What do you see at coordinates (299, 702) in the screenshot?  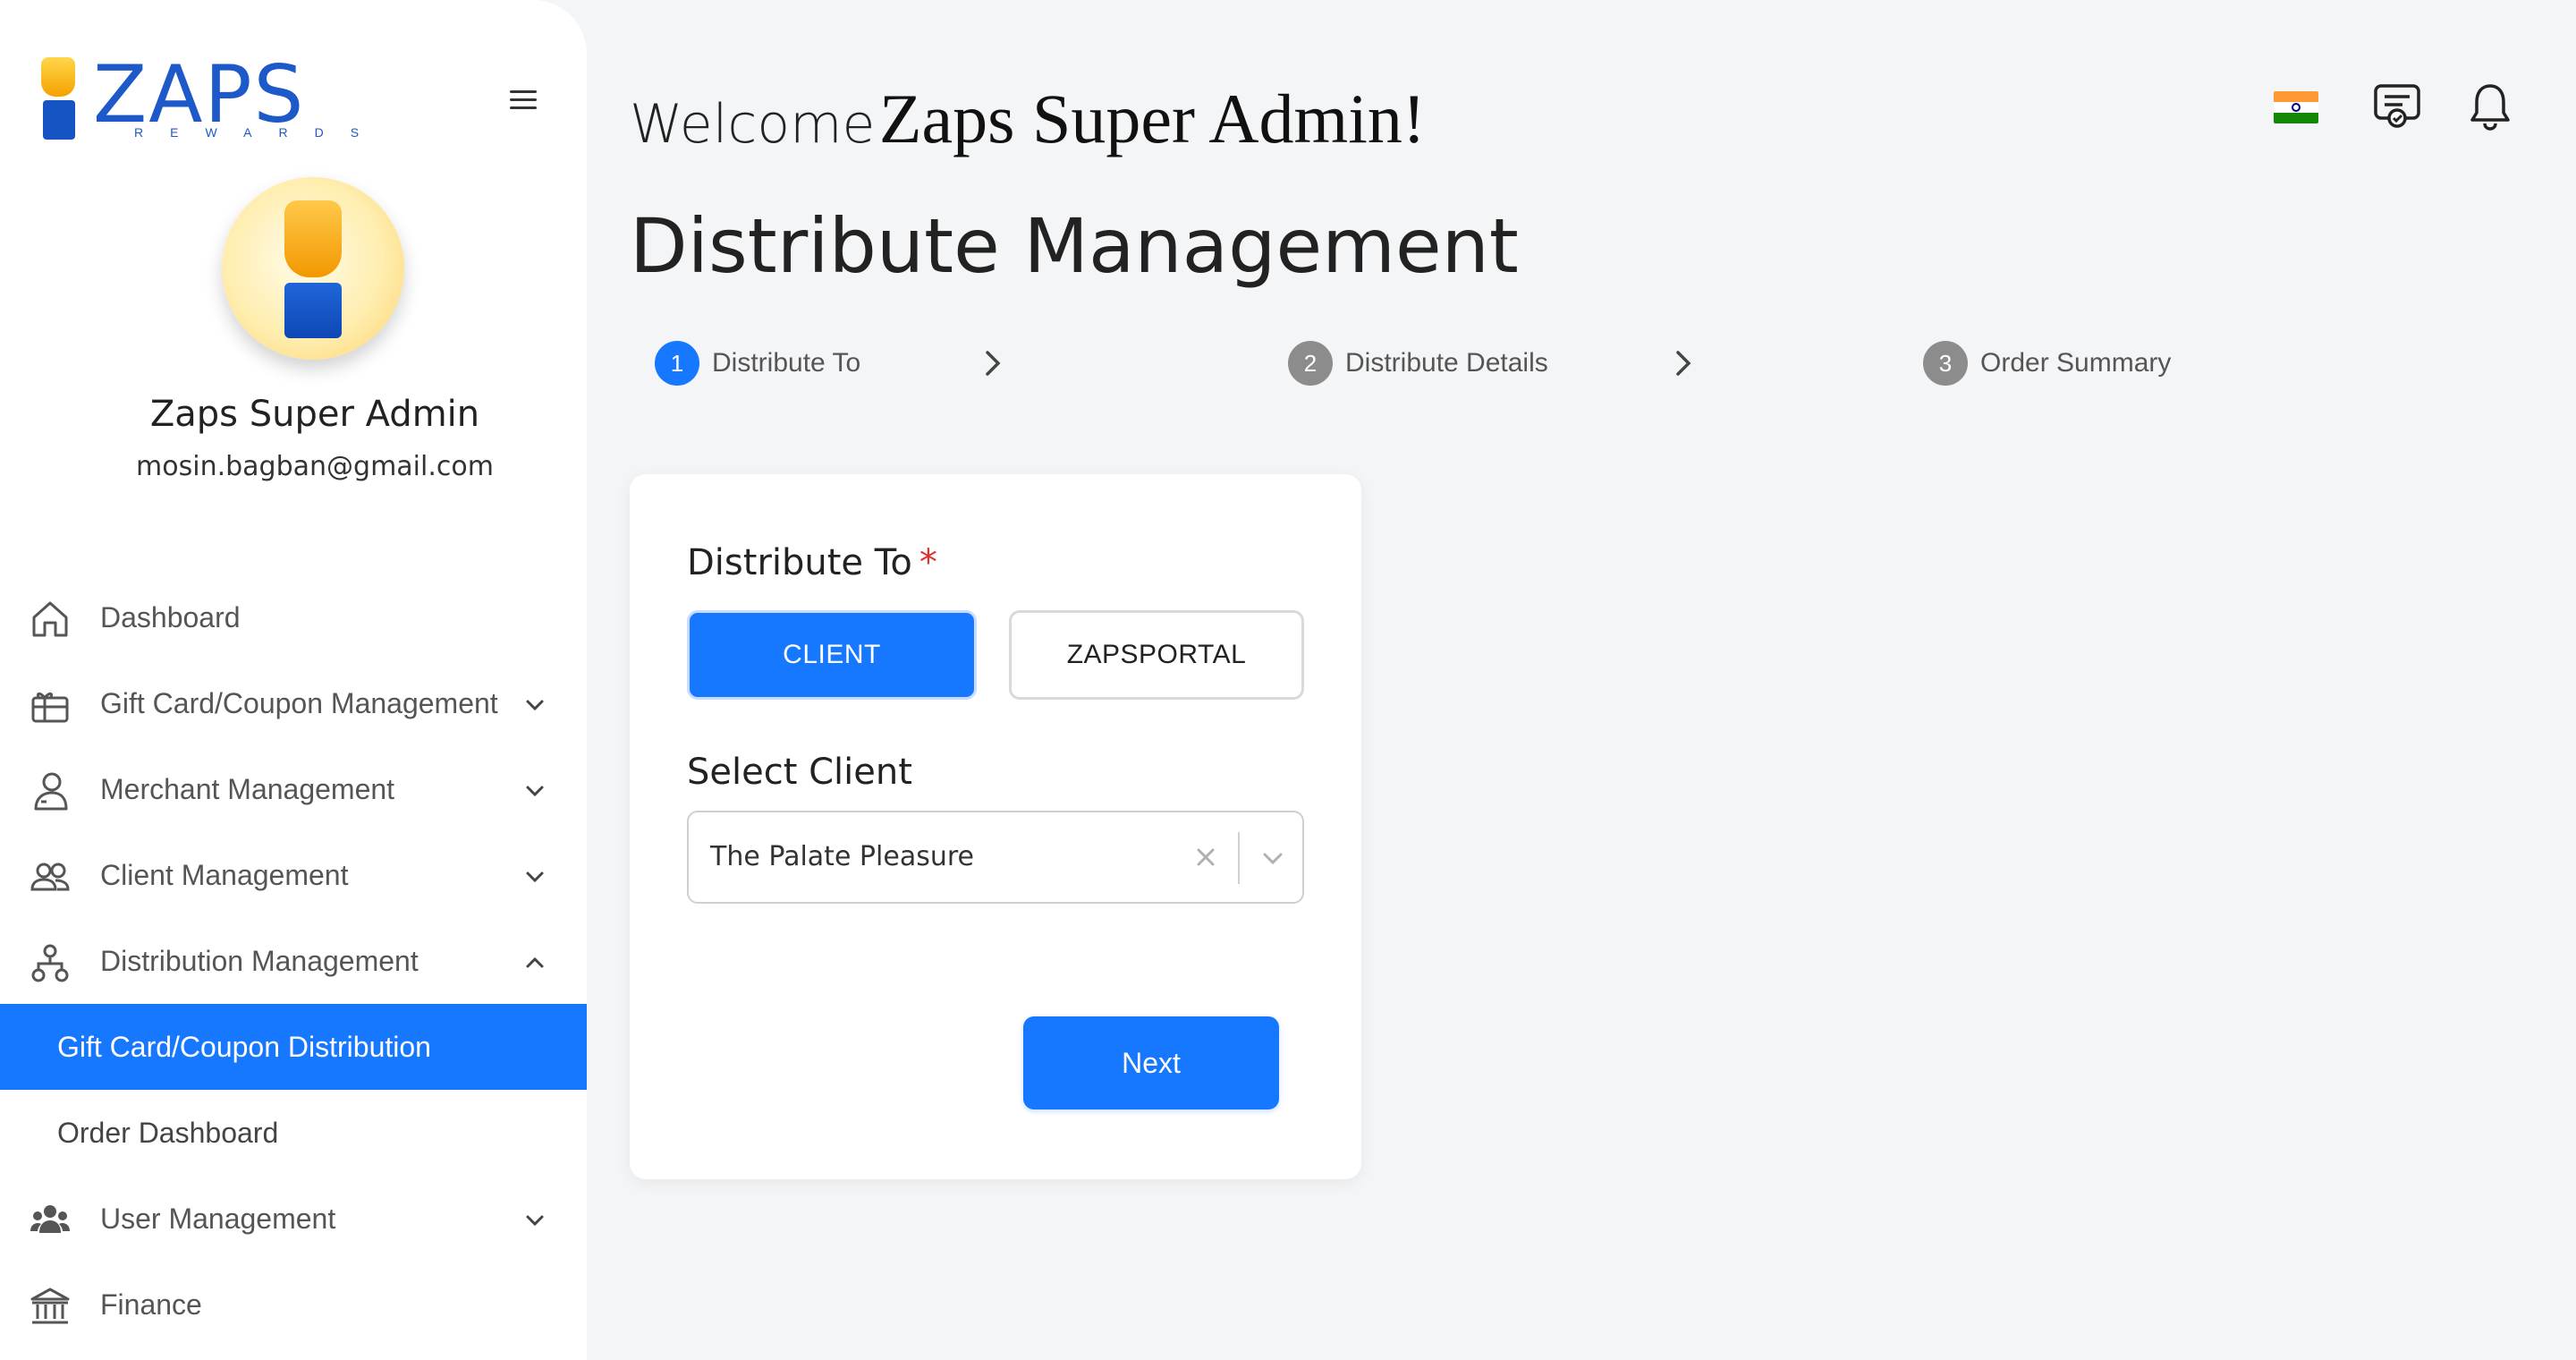 I see `sidebar-item-label: Gift Card/Coupon Management` at bounding box center [299, 702].